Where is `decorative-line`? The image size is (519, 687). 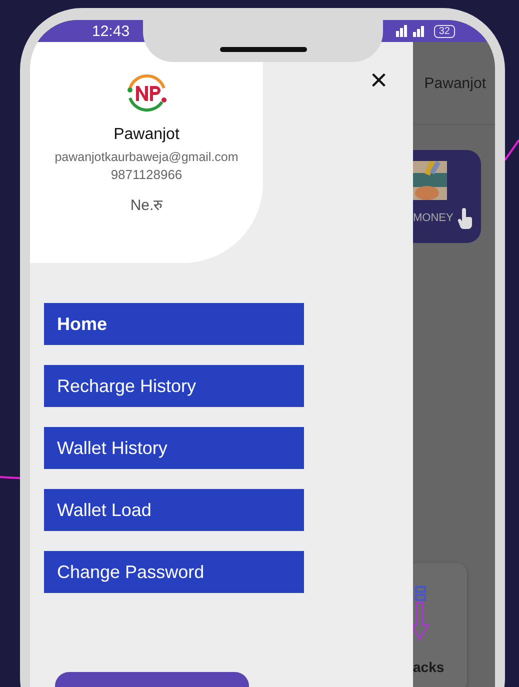
decorative-line is located at coordinates (511, 150).